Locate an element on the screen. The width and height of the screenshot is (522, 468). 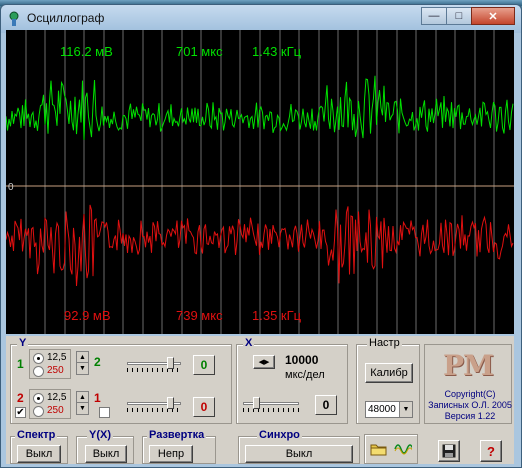
spectrum-button: Выкл is located at coordinates (39, 454).